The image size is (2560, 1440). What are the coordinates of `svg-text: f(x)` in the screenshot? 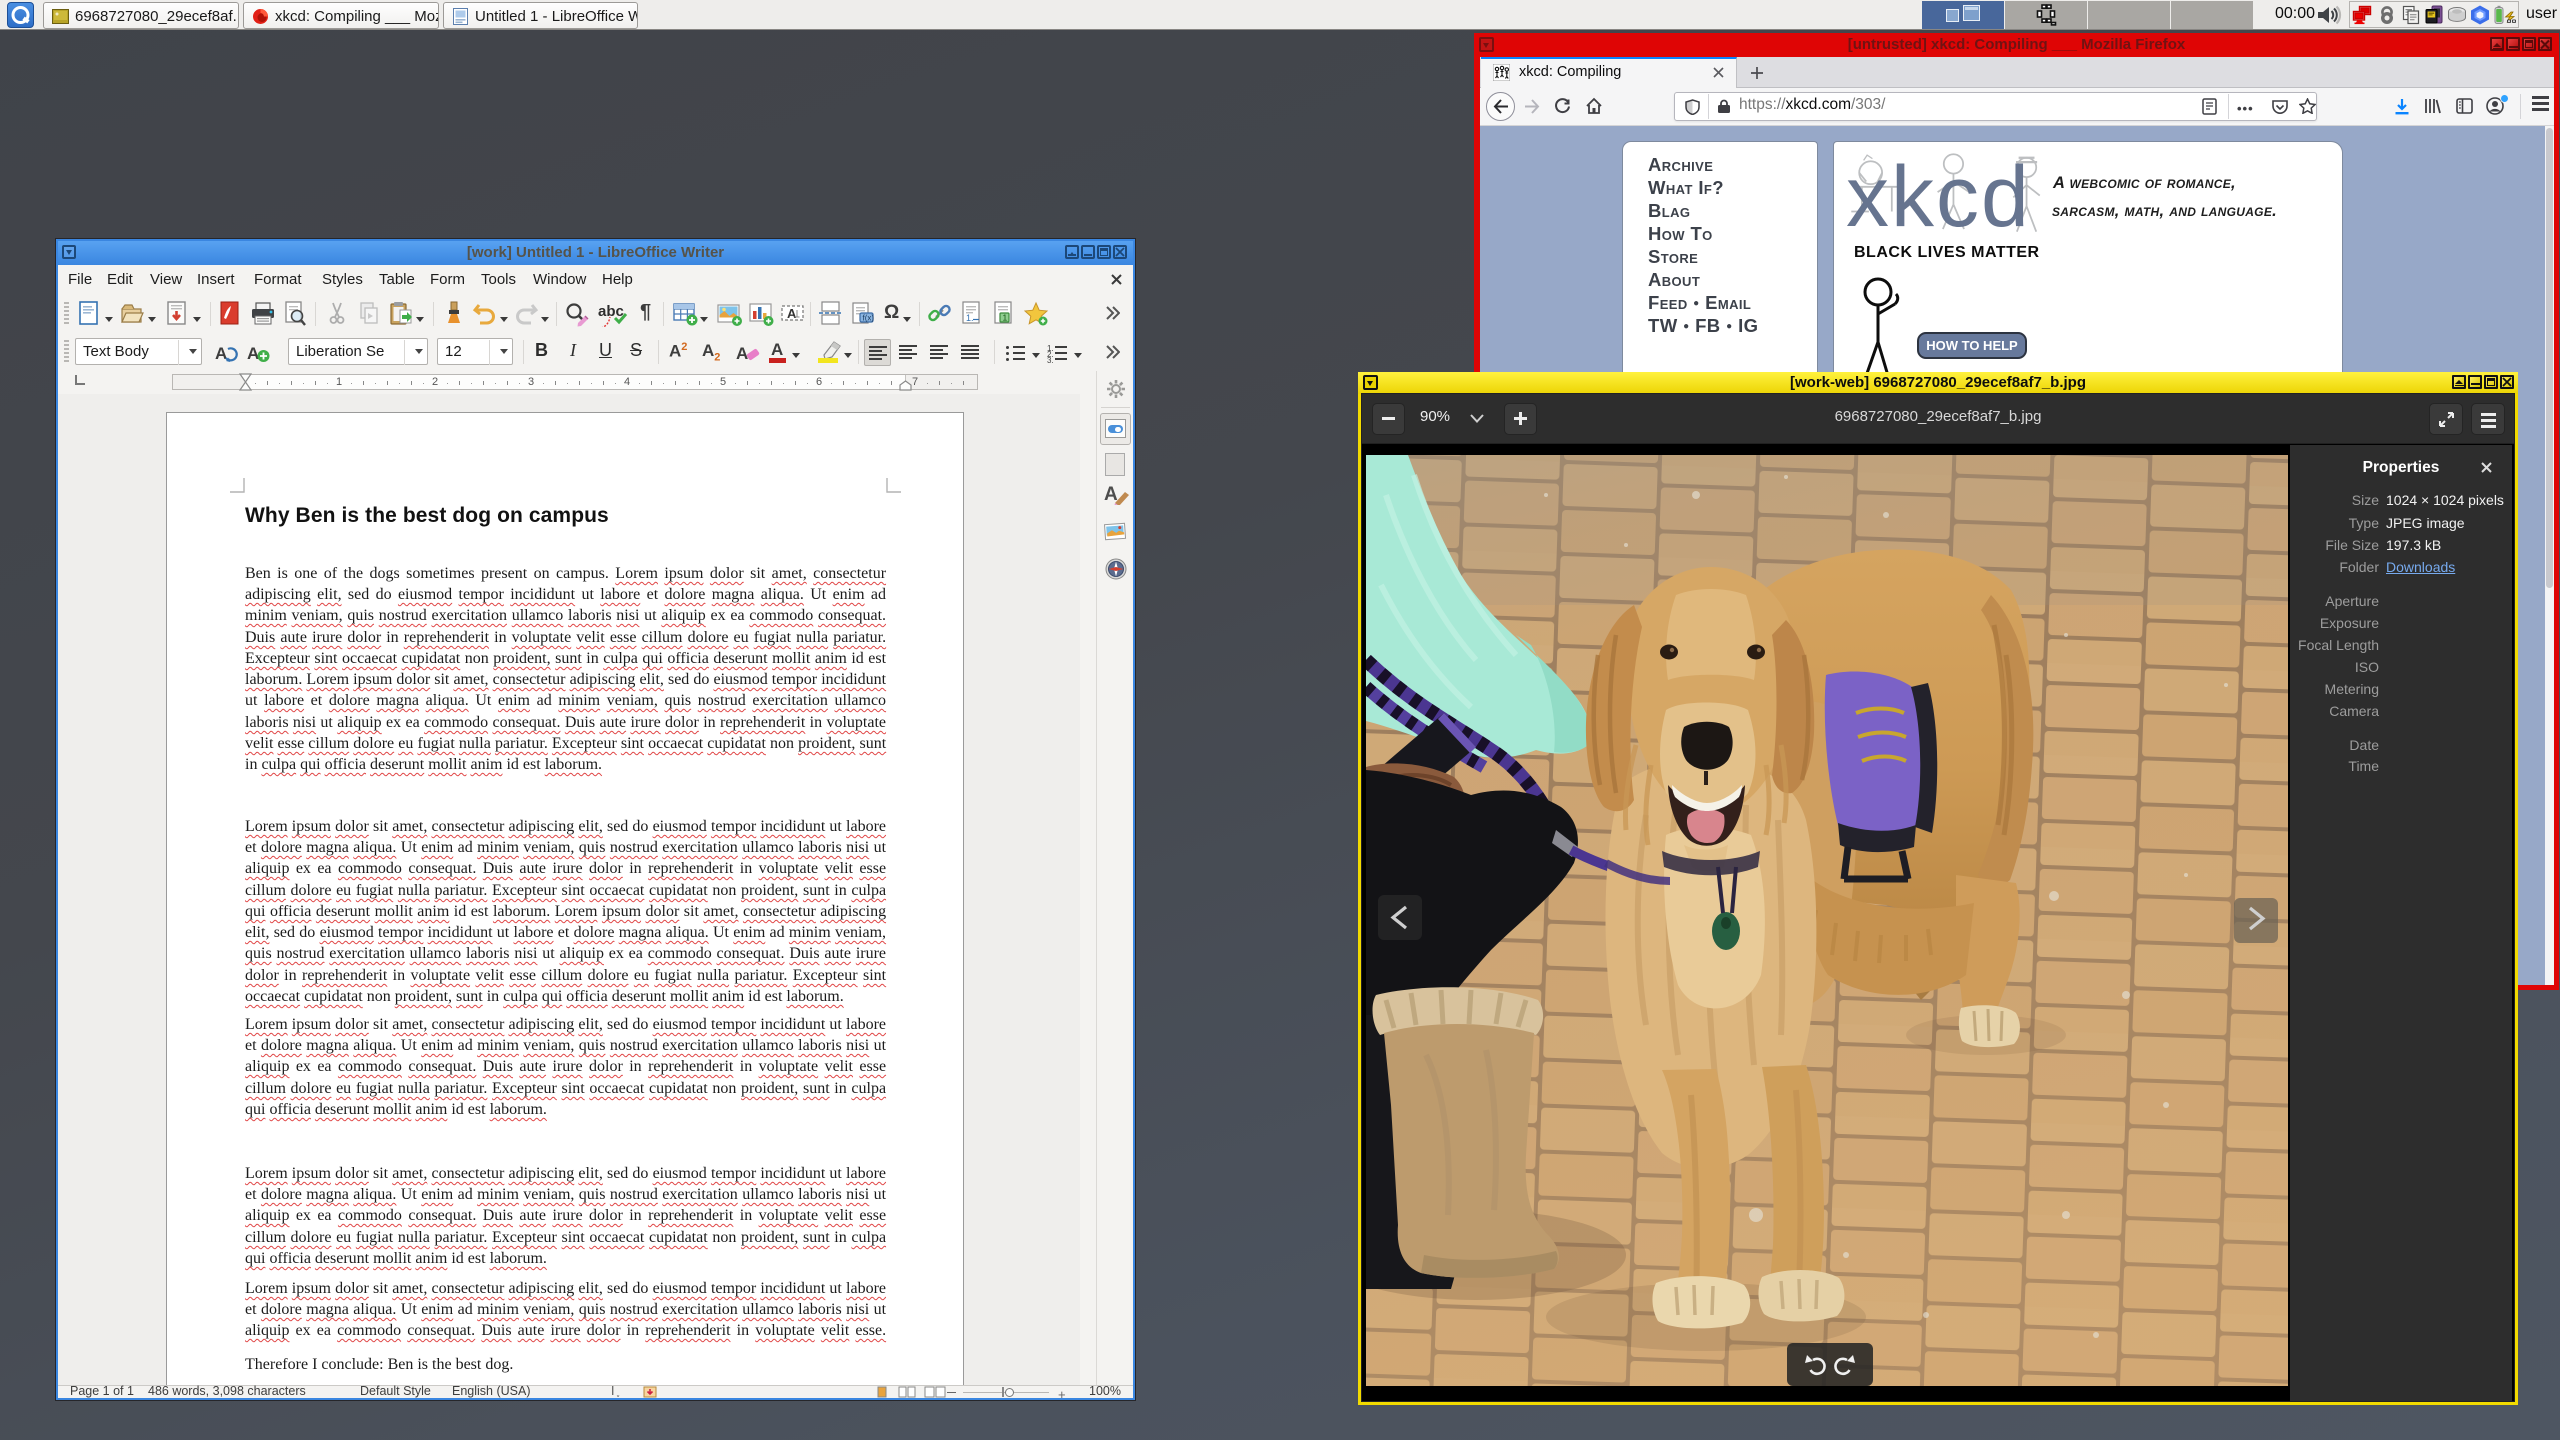 It's located at (869, 318).